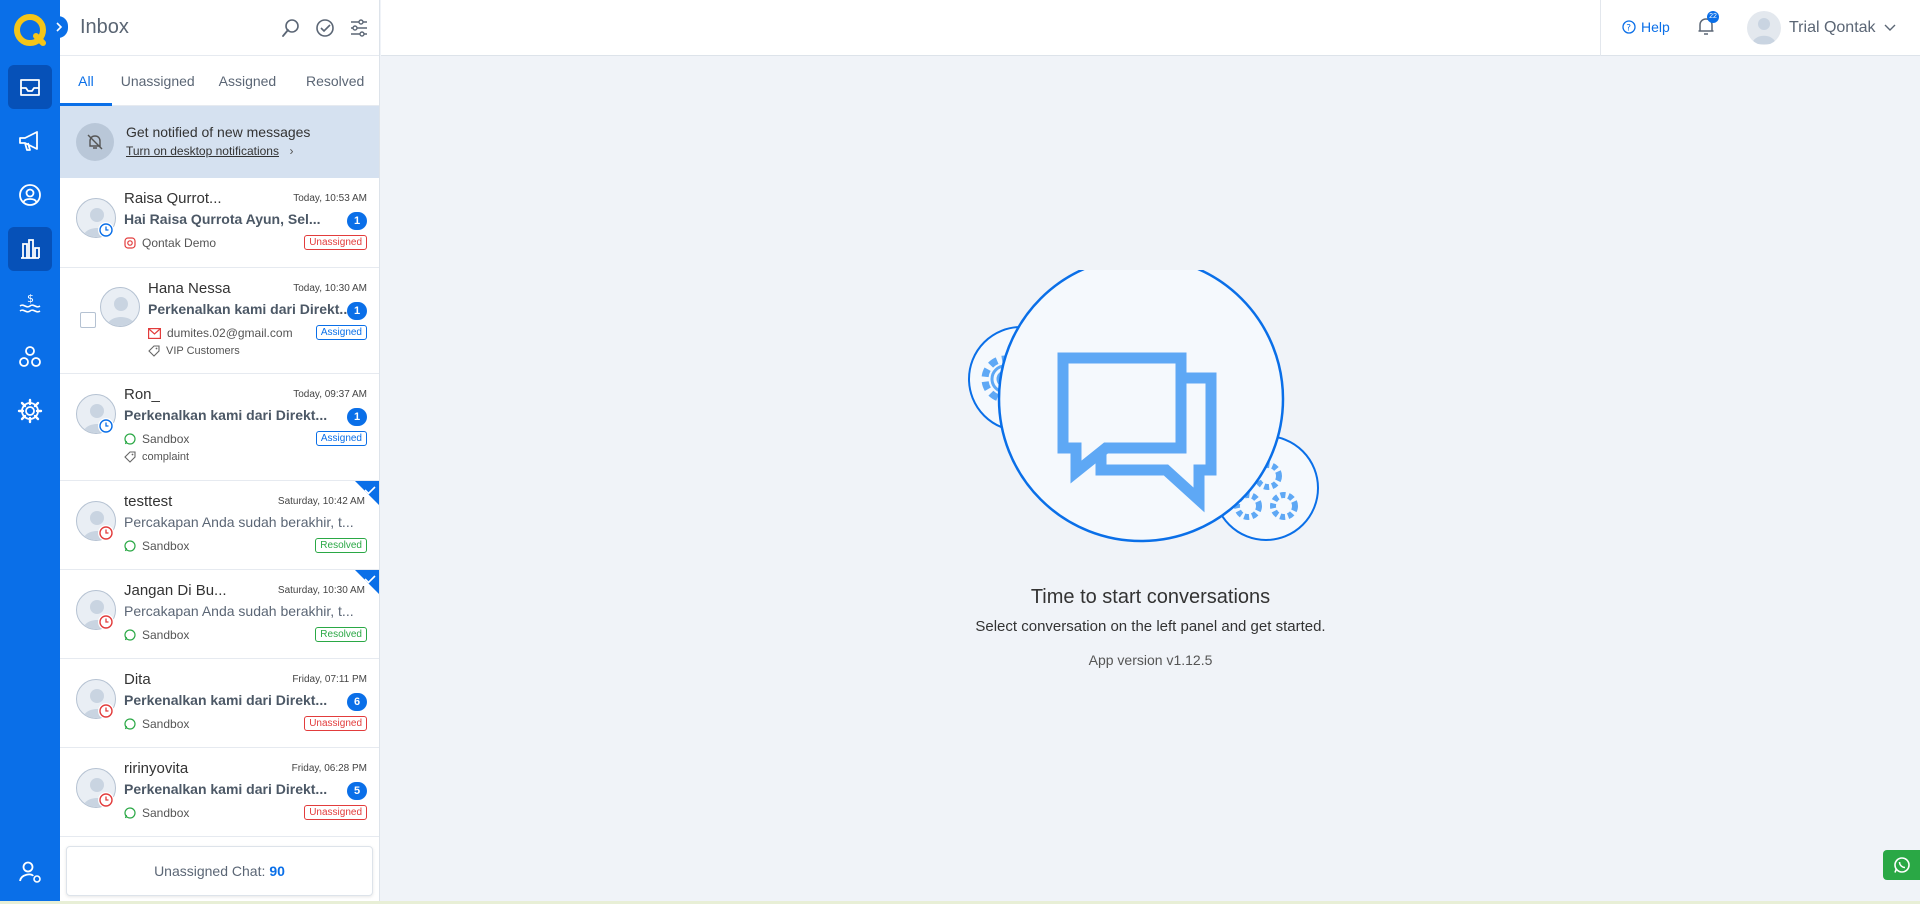  What do you see at coordinates (335, 80) in the screenshot?
I see `tab-resolved: Resolved` at bounding box center [335, 80].